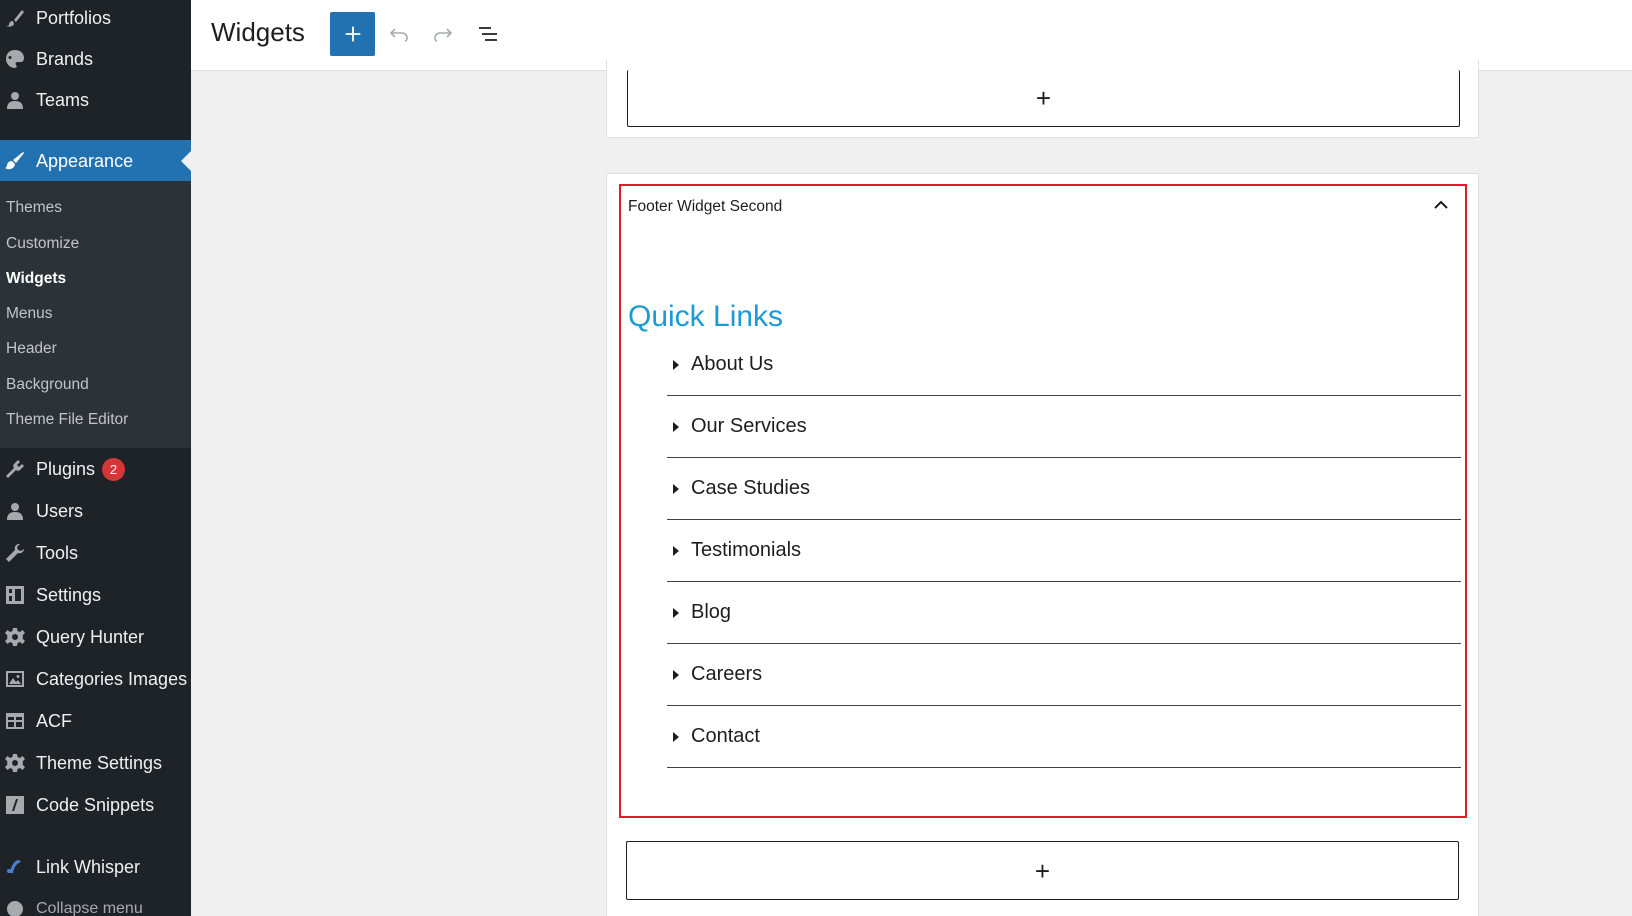  Describe the element at coordinates (732, 364) in the screenshot. I see `link-label: About Us` at that location.